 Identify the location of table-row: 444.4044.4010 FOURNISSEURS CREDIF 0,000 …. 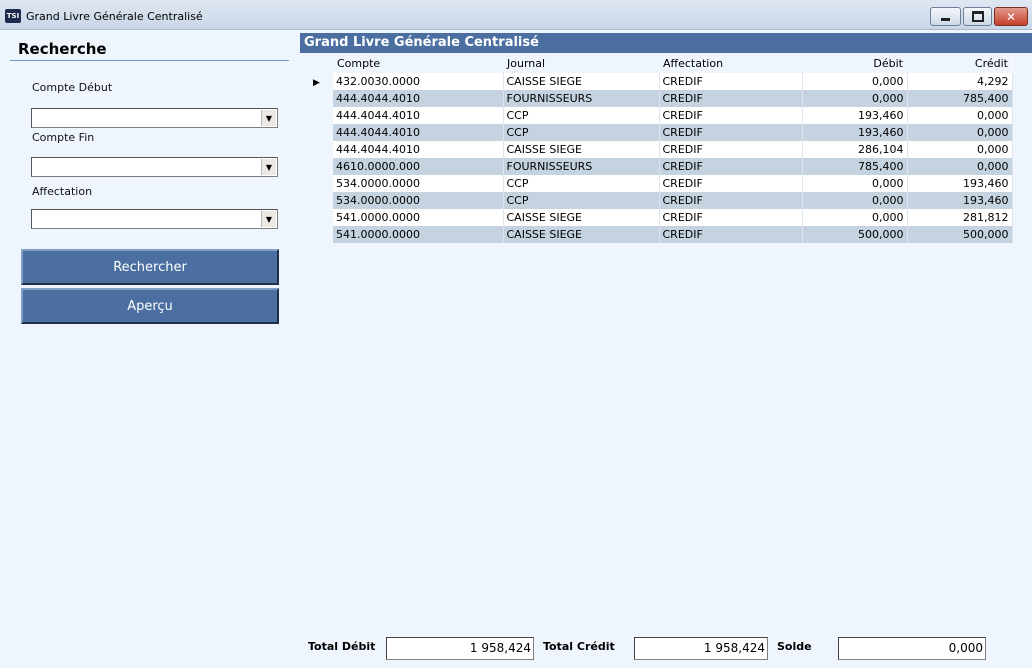
(656, 98).